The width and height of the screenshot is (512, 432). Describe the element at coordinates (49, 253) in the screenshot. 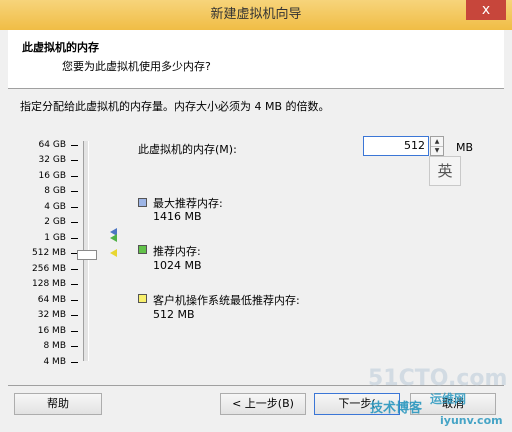

I see `scale-label: 512 MB` at that location.